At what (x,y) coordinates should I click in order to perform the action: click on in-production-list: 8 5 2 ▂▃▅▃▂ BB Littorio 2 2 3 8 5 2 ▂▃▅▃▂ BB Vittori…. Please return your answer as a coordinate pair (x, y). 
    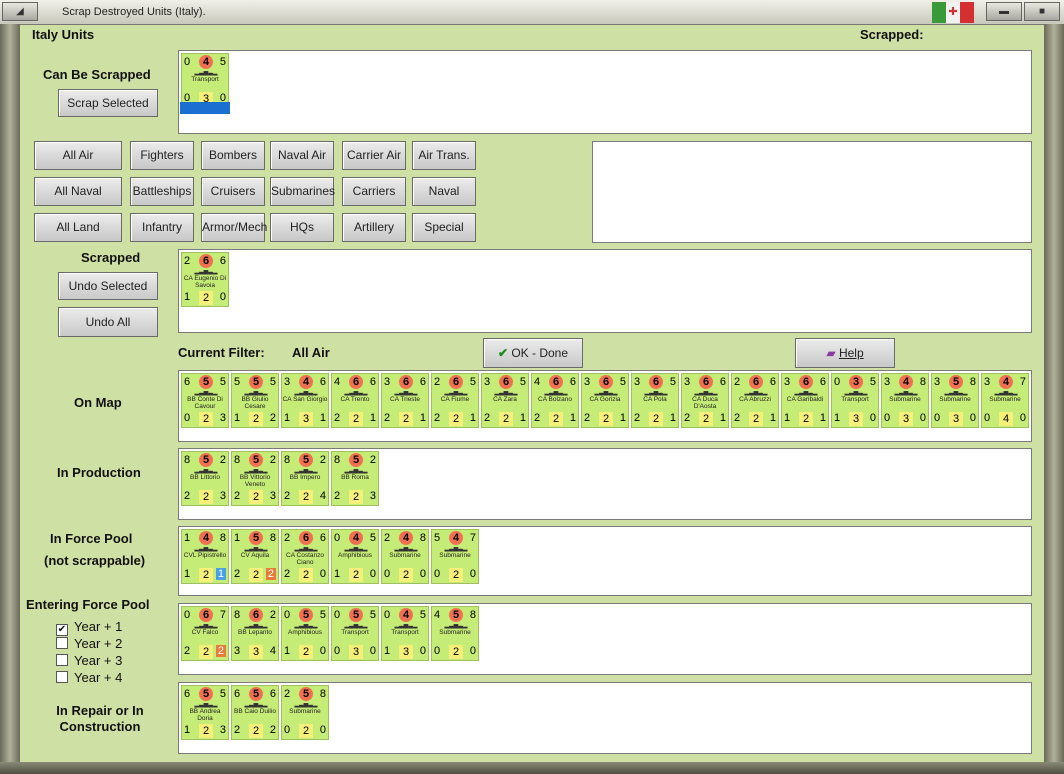
    Looking at the image, I should click on (605, 484).